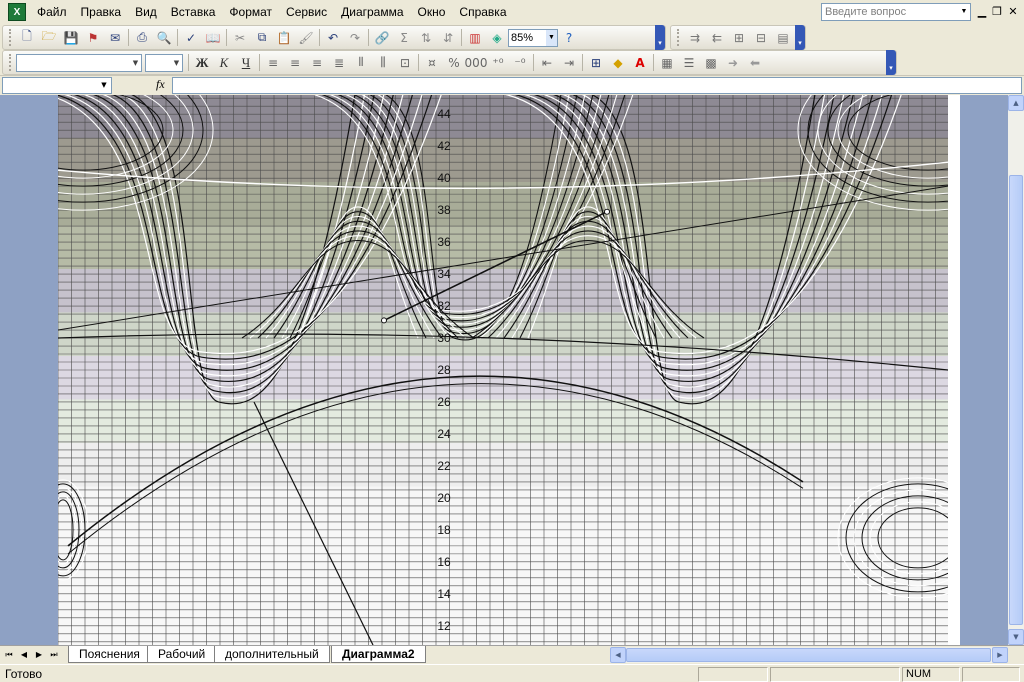 Image resolution: width=1024 pixels, height=682 pixels. Describe the element at coordinates (284, 38) in the screenshot. I see `paste-icon: 📋` at that location.